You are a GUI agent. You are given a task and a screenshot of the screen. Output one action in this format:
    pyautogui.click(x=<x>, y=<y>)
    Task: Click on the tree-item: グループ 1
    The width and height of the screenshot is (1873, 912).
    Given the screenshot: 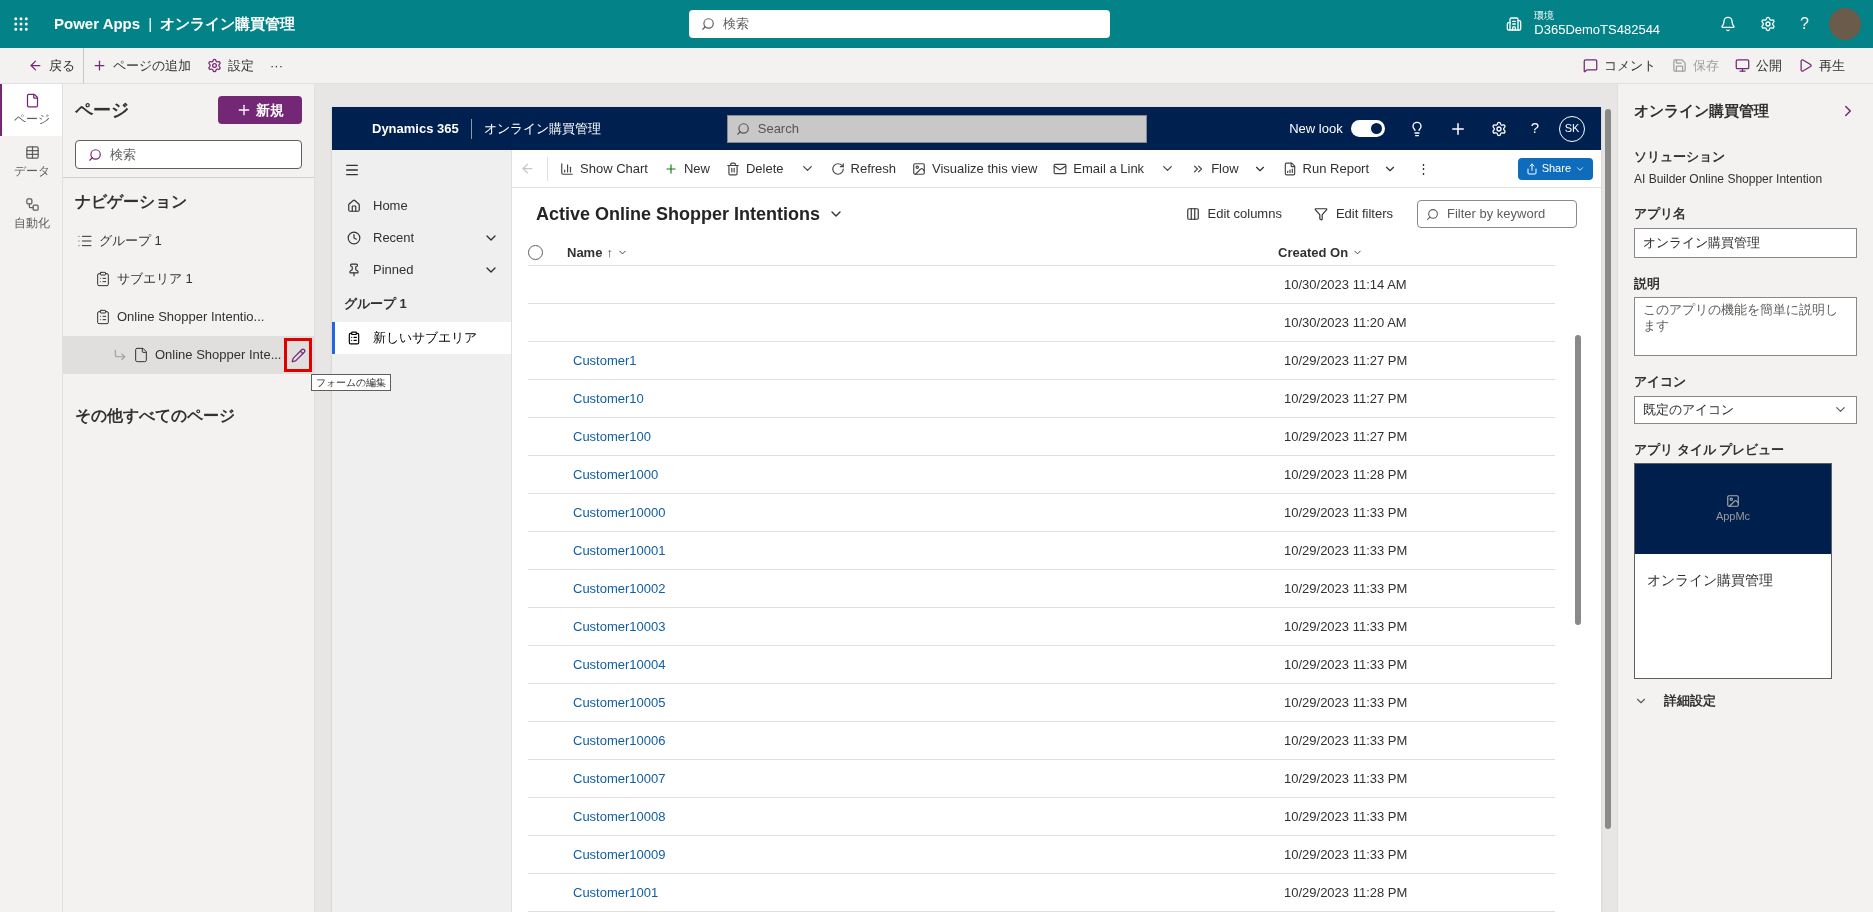 What is the action you would take?
    pyautogui.click(x=188, y=241)
    